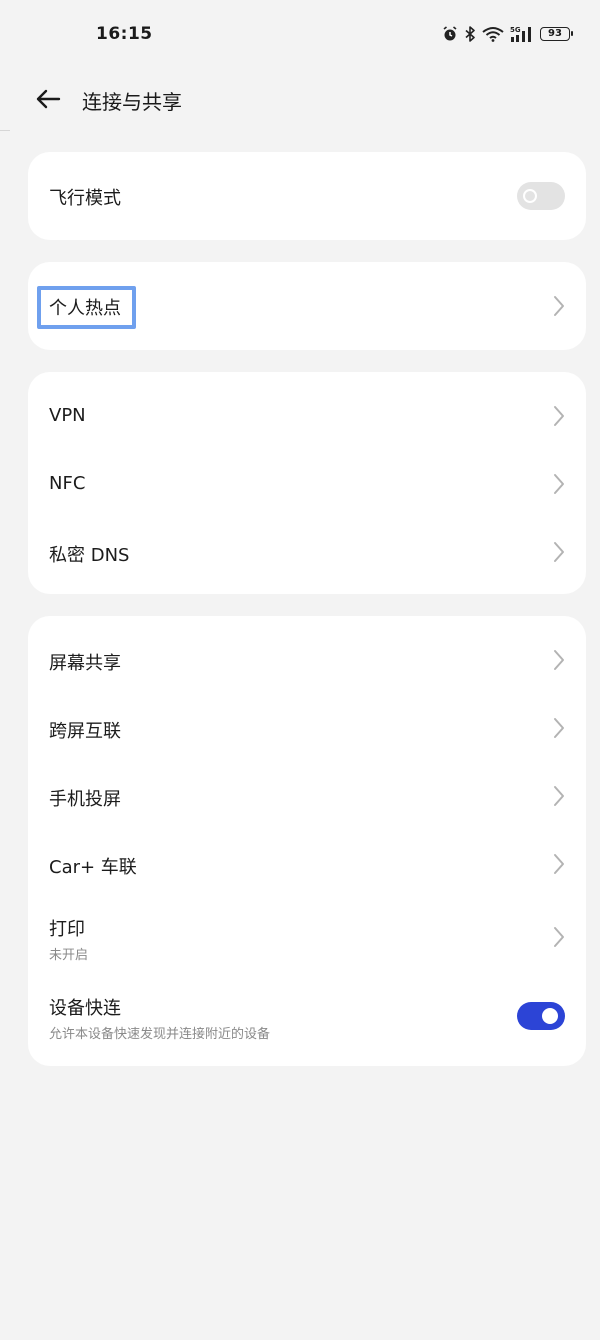 The image size is (600, 1340). I want to click on personal-hotspot-label: 个人热点, so click(85, 308).